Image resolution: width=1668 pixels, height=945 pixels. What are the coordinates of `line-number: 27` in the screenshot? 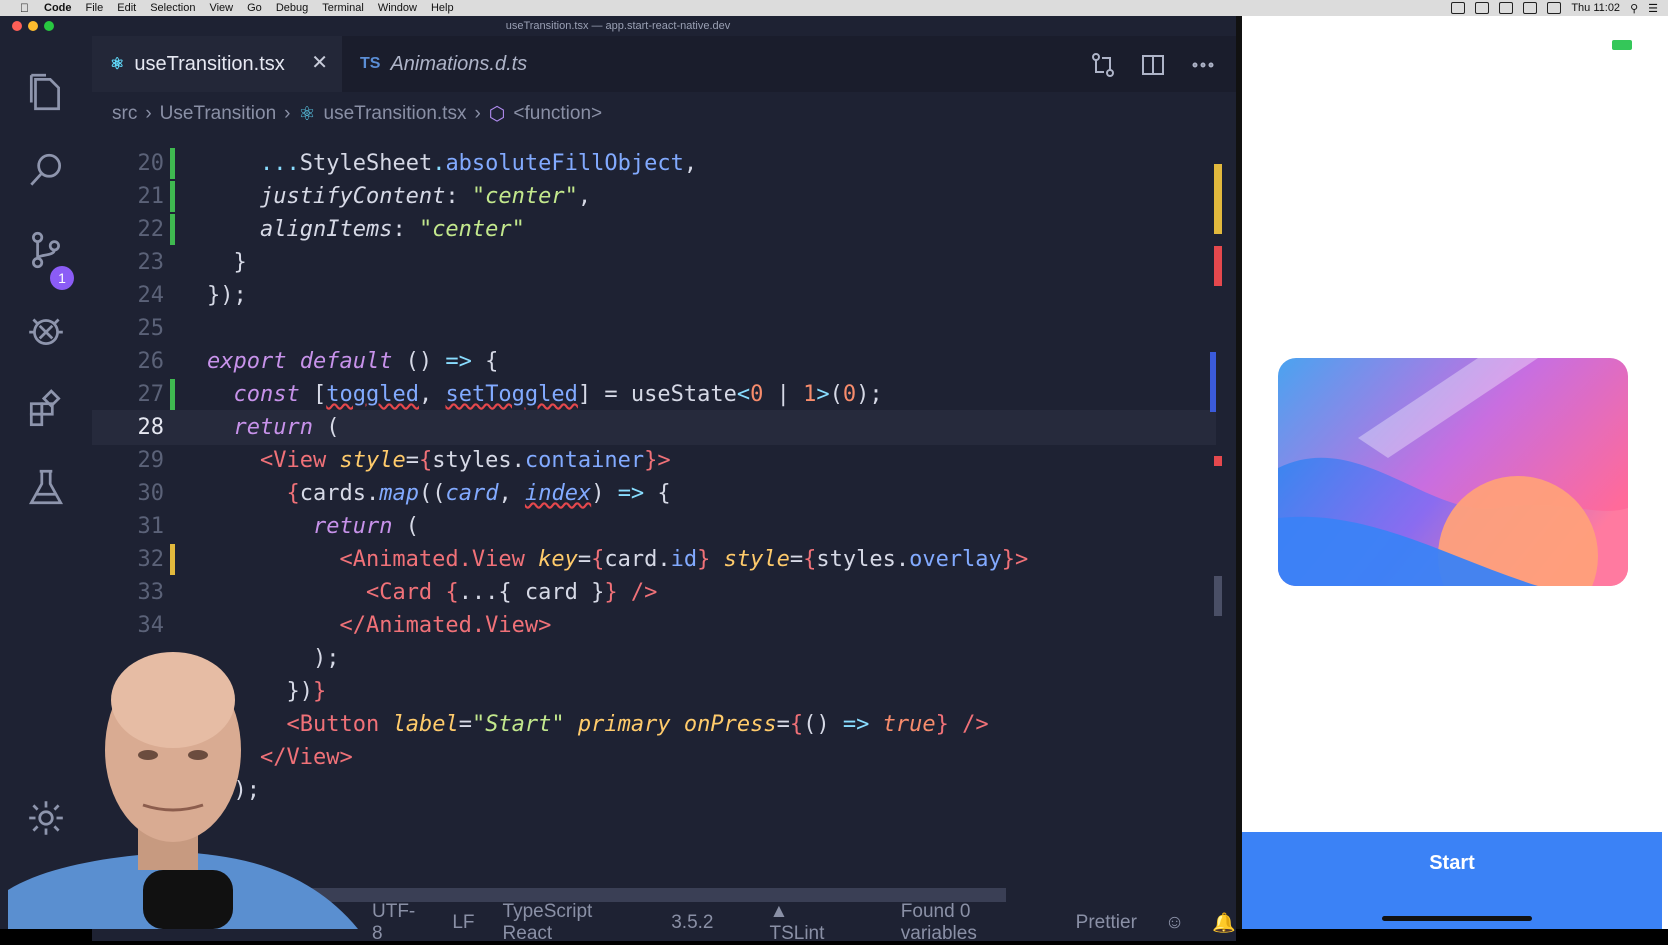 It's located at (151, 394).